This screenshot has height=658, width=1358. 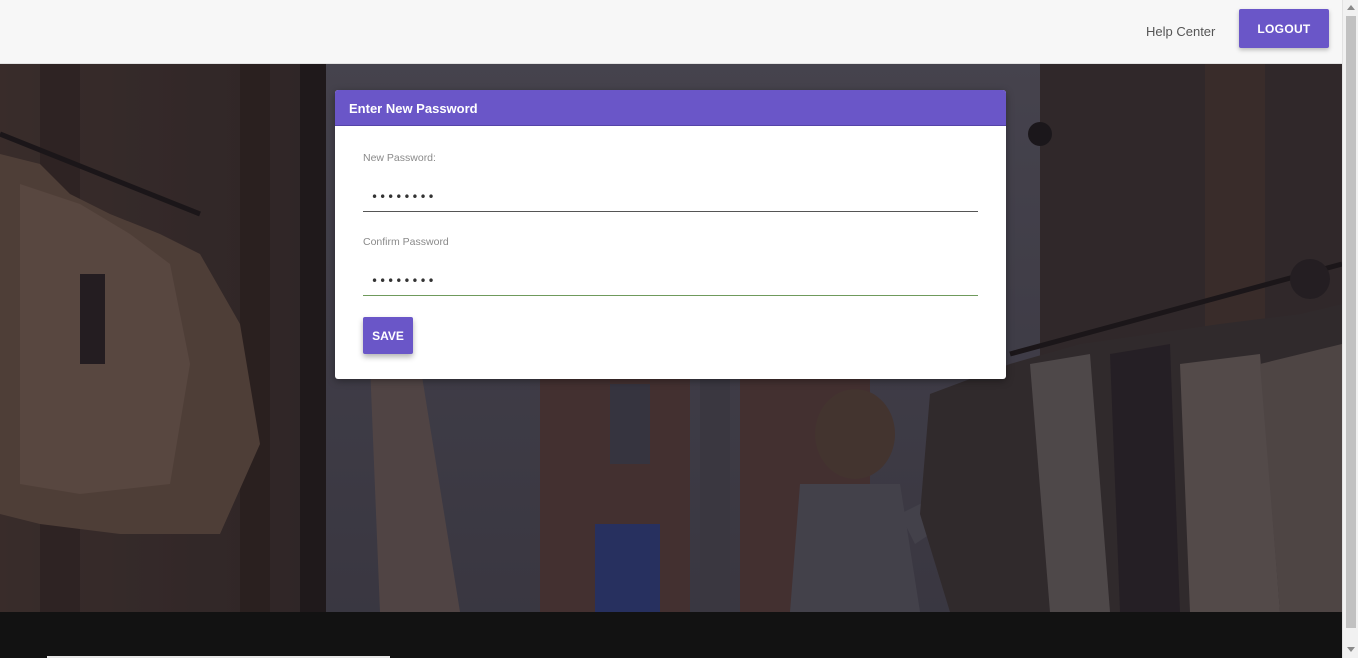 What do you see at coordinates (1351, 649) in the screenshot?
I see `scroll-down-arrow-icon` at bounding box center [1351, 649].